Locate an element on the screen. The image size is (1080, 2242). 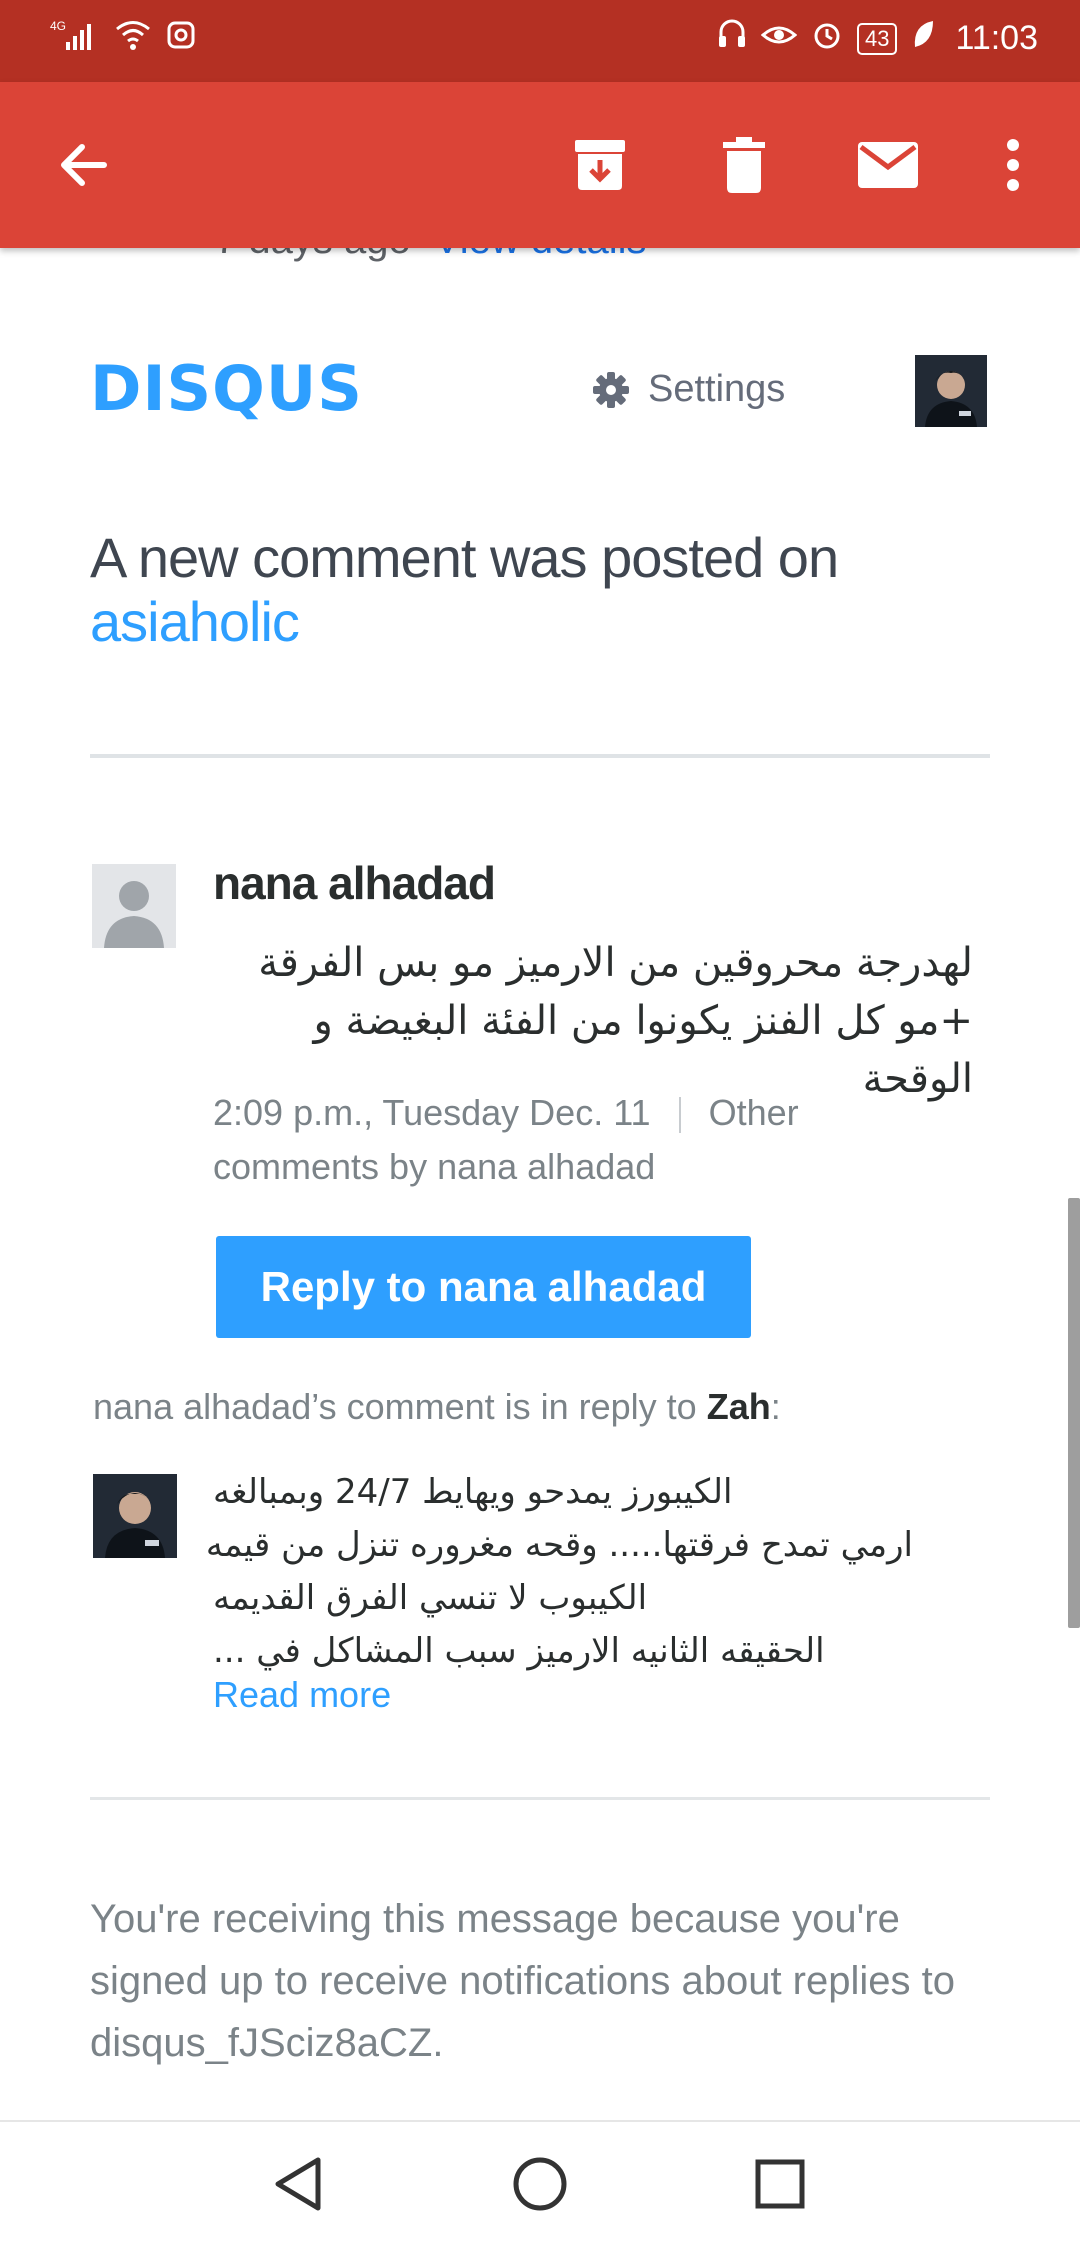
signal-icon: 4G is located at coordinates (75, 37).